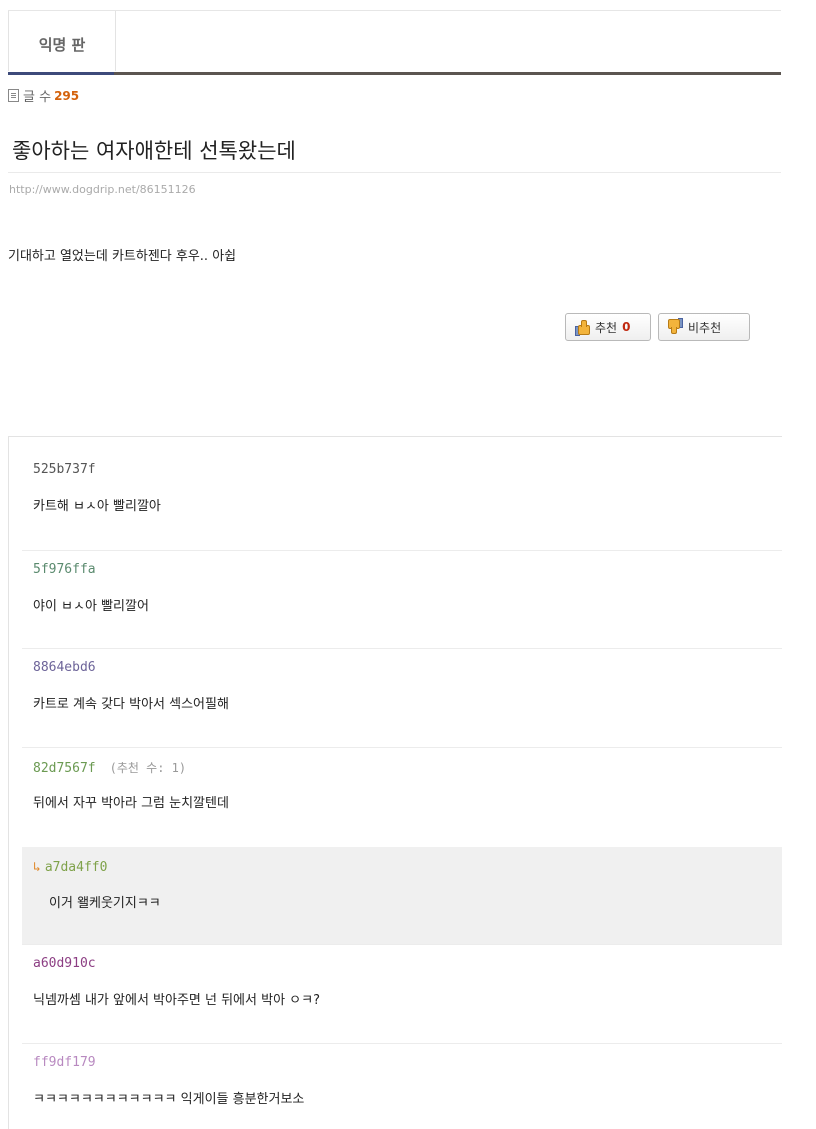 Image resolution: width=816 pixels, height=1129 pixels. I want to click on tab-anonymous-board: 익명 판, so click(62, 41).